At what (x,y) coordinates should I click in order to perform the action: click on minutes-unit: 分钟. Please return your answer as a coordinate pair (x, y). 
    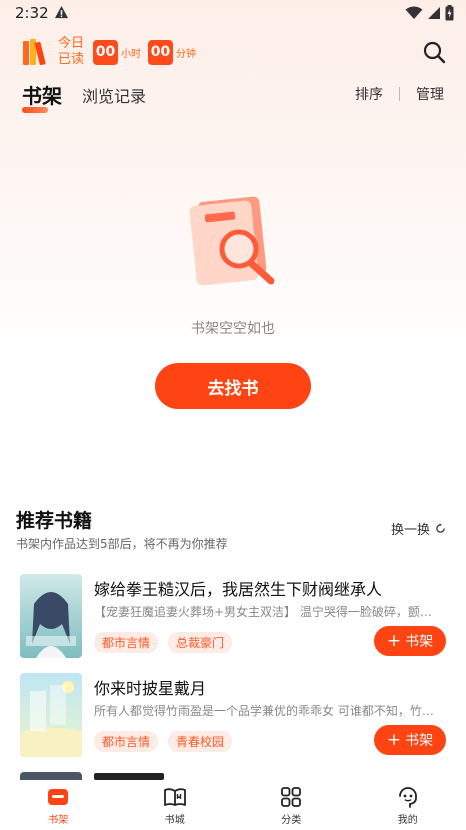
    Looking at the image, I should click on (186, 54).